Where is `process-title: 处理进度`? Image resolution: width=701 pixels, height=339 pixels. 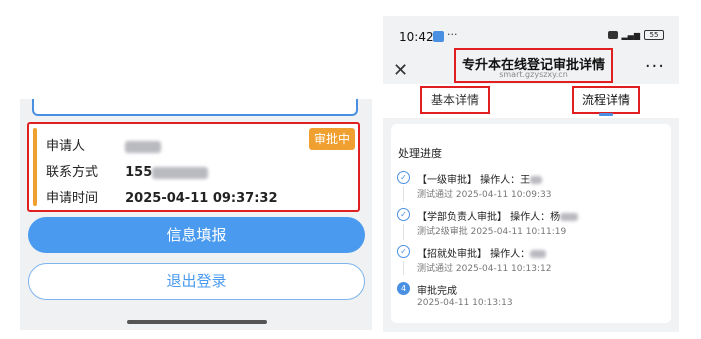
process-title: 处理进度 is located at coordinates (420, 153).